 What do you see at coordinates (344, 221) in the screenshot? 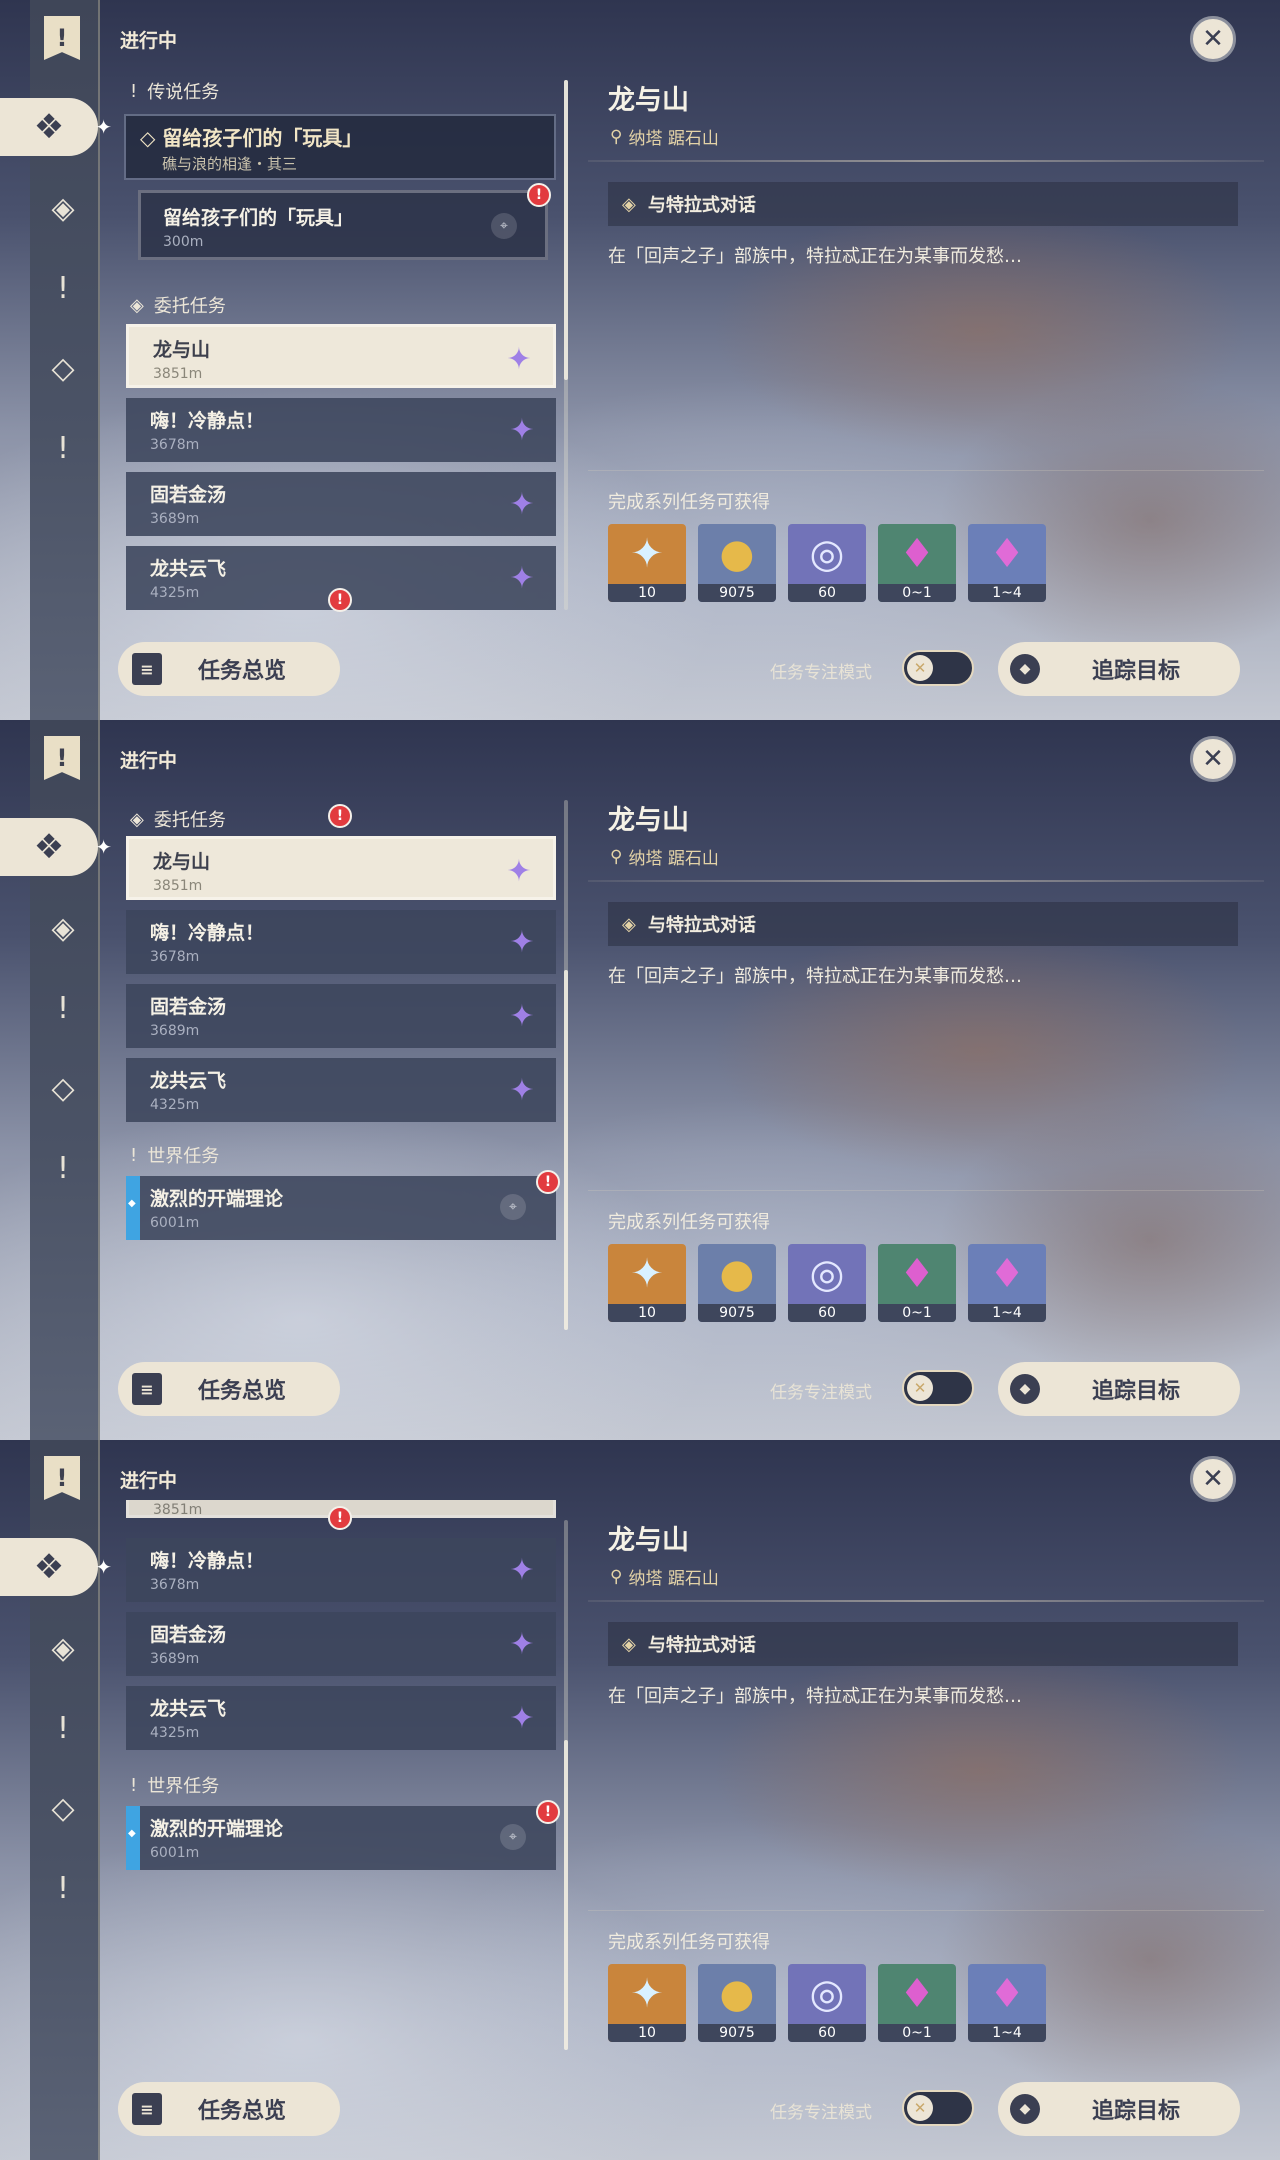
I see `legend-quest-item: 留给孩子们的「玩具」 300m ! ⌖` at bounding box center [344, 221].